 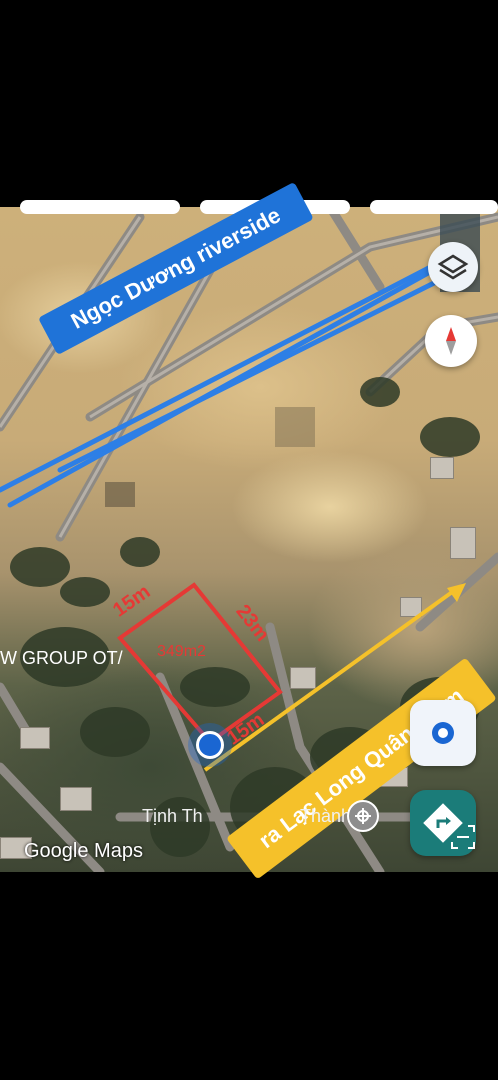 What do you see at coordinates (363, 816) in the screenshot?
I see `temple-marker-icon` at bounding box center [363, 816].